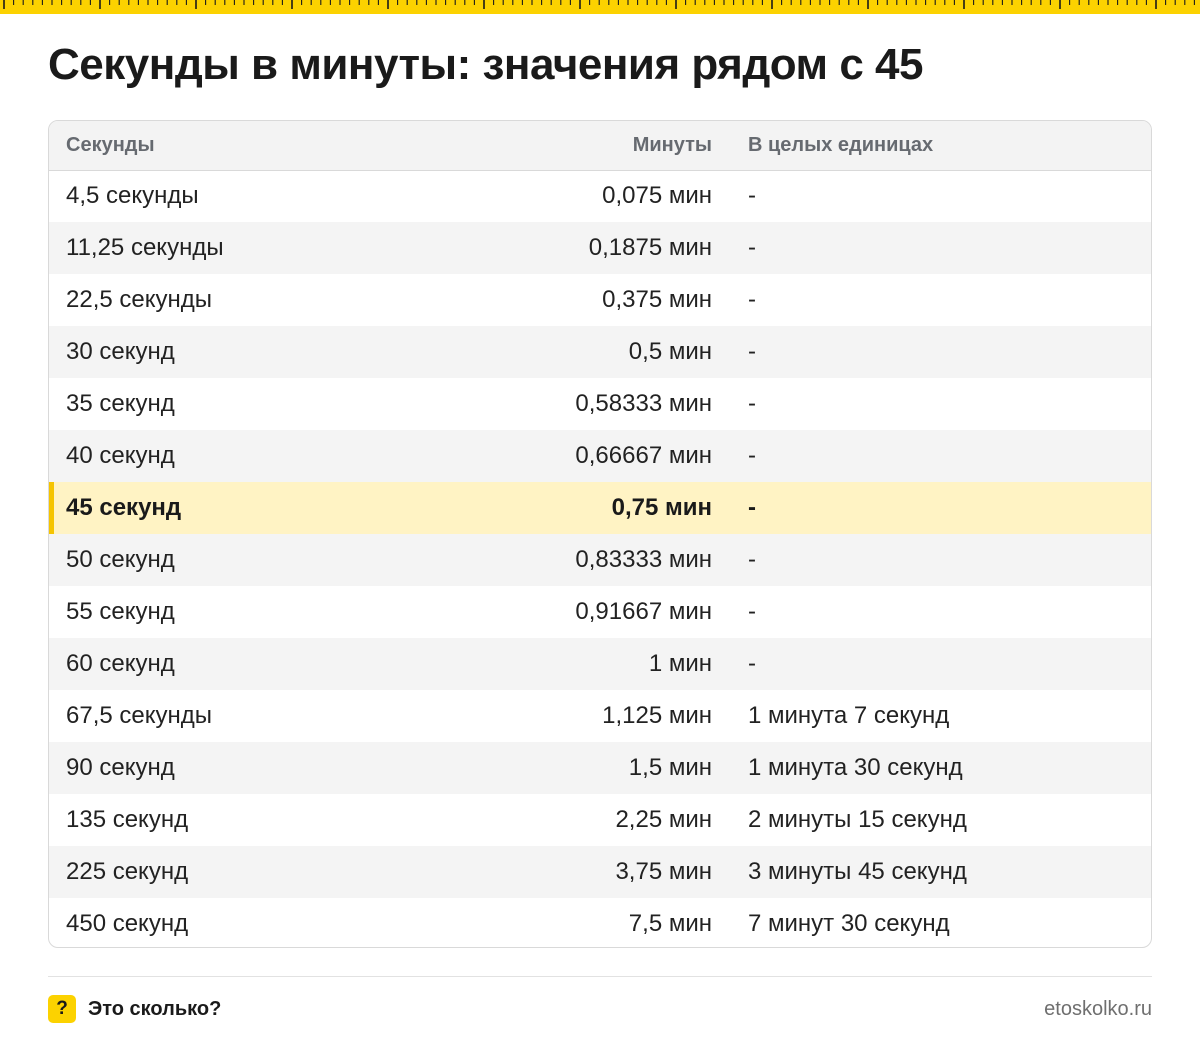 This screenshot has width=1200, height=1041. Describe the element at coordinates (661, 507) in the screenshot. I see `cell-minutes: 0,75 мин` at that location.